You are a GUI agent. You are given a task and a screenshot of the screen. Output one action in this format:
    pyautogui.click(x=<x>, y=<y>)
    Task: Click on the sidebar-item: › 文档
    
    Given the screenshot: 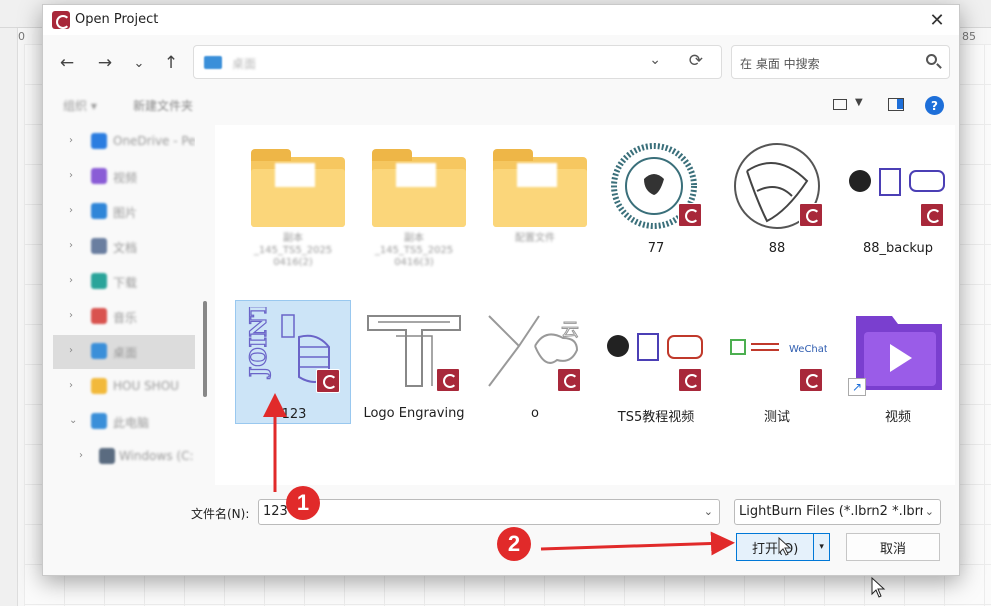 What is the action you would take?
    pyautogui.click(x=124, y=247)
    